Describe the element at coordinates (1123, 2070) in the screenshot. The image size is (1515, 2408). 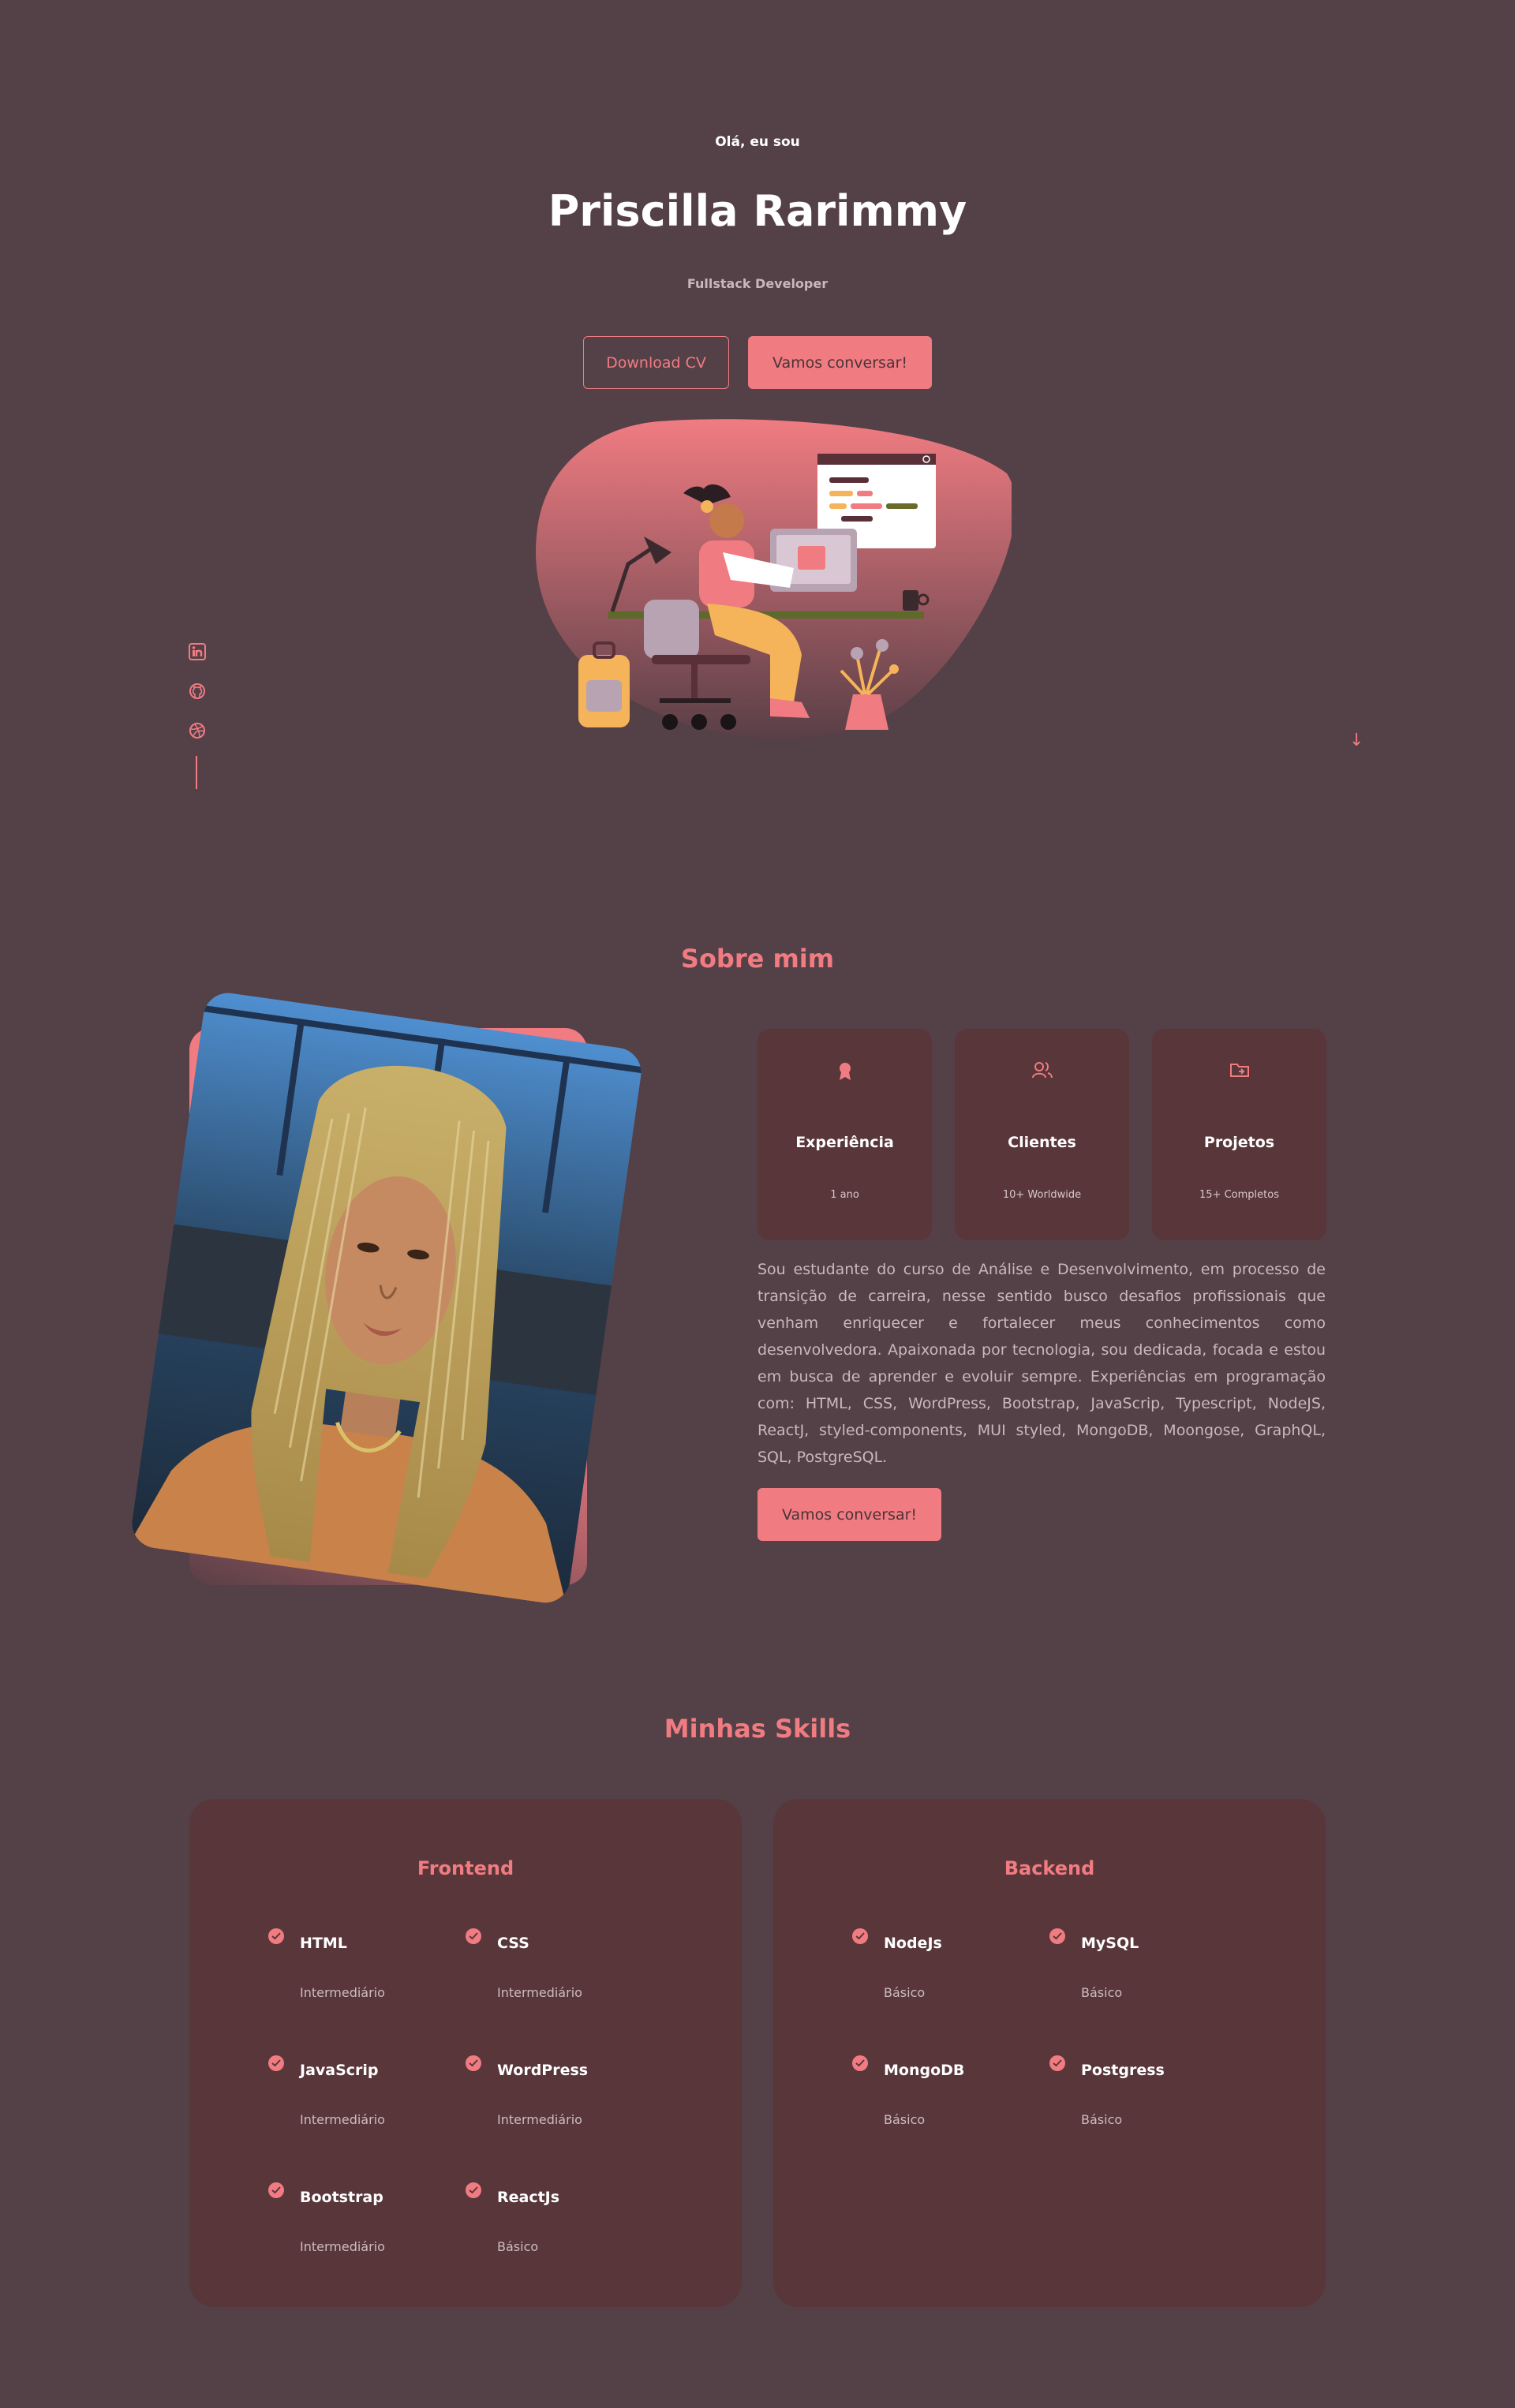
I see `skill-name: Postgress` at that location.